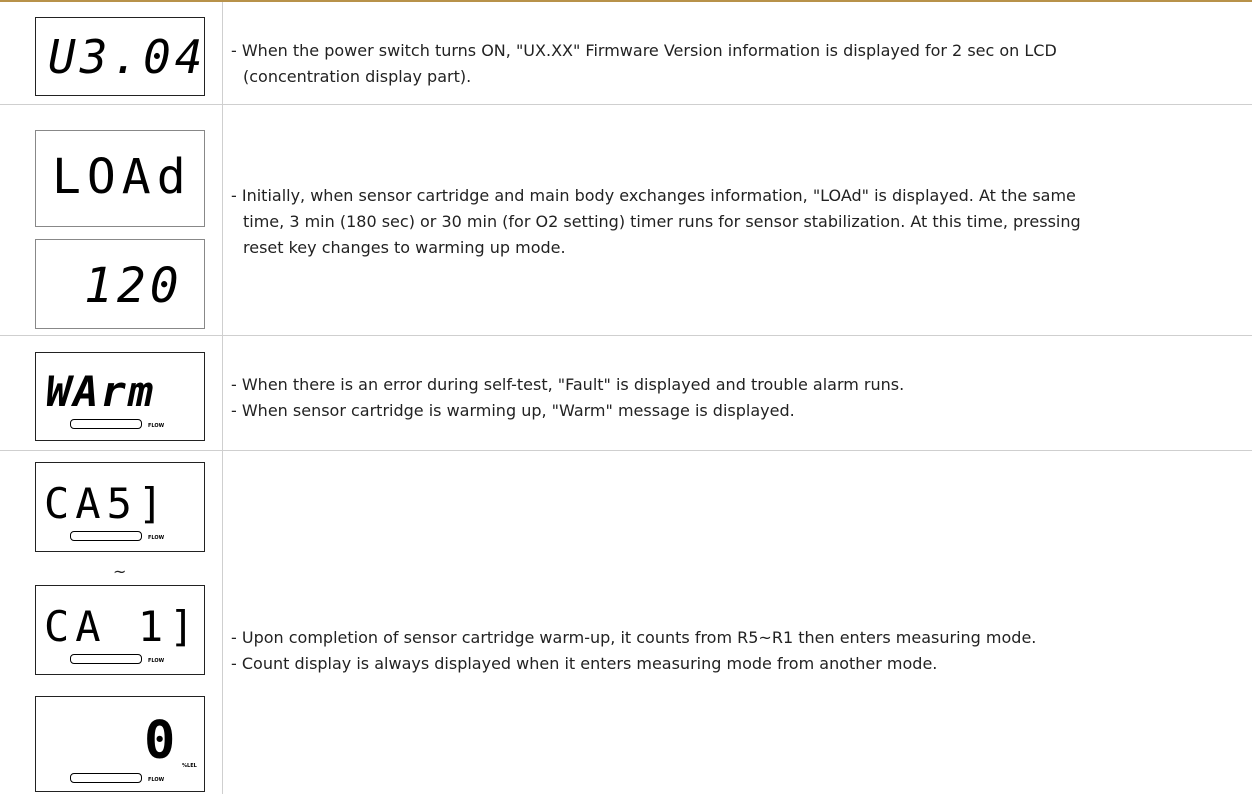 This screenshot has width=1252, height=794. I want to click on lcd-text: CA5], so click(107, 503).